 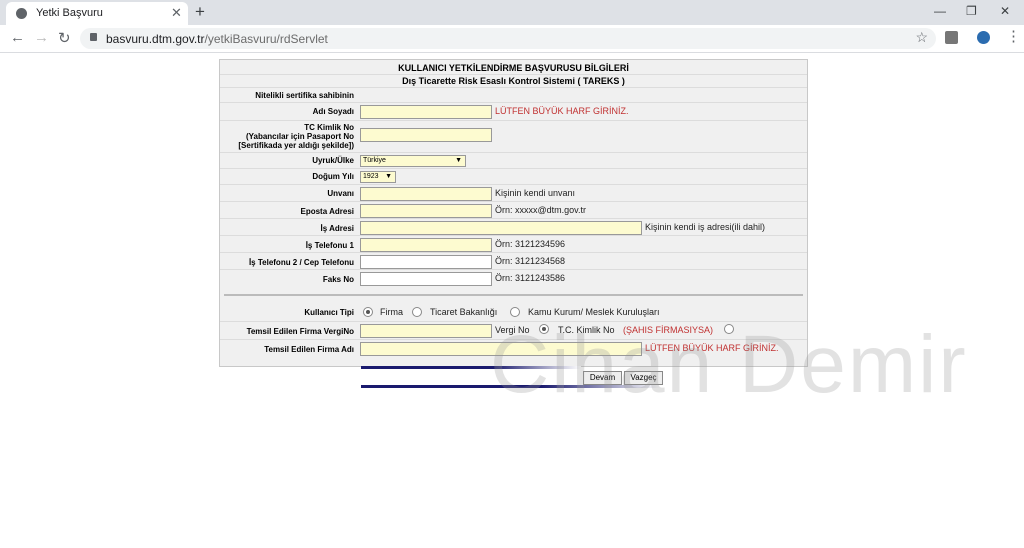 What do you see at coordinates (155, 39) in the screenshot?
I see `url-domain: basvuru.dtm.gov.tr` at bounding box center [155, 39].